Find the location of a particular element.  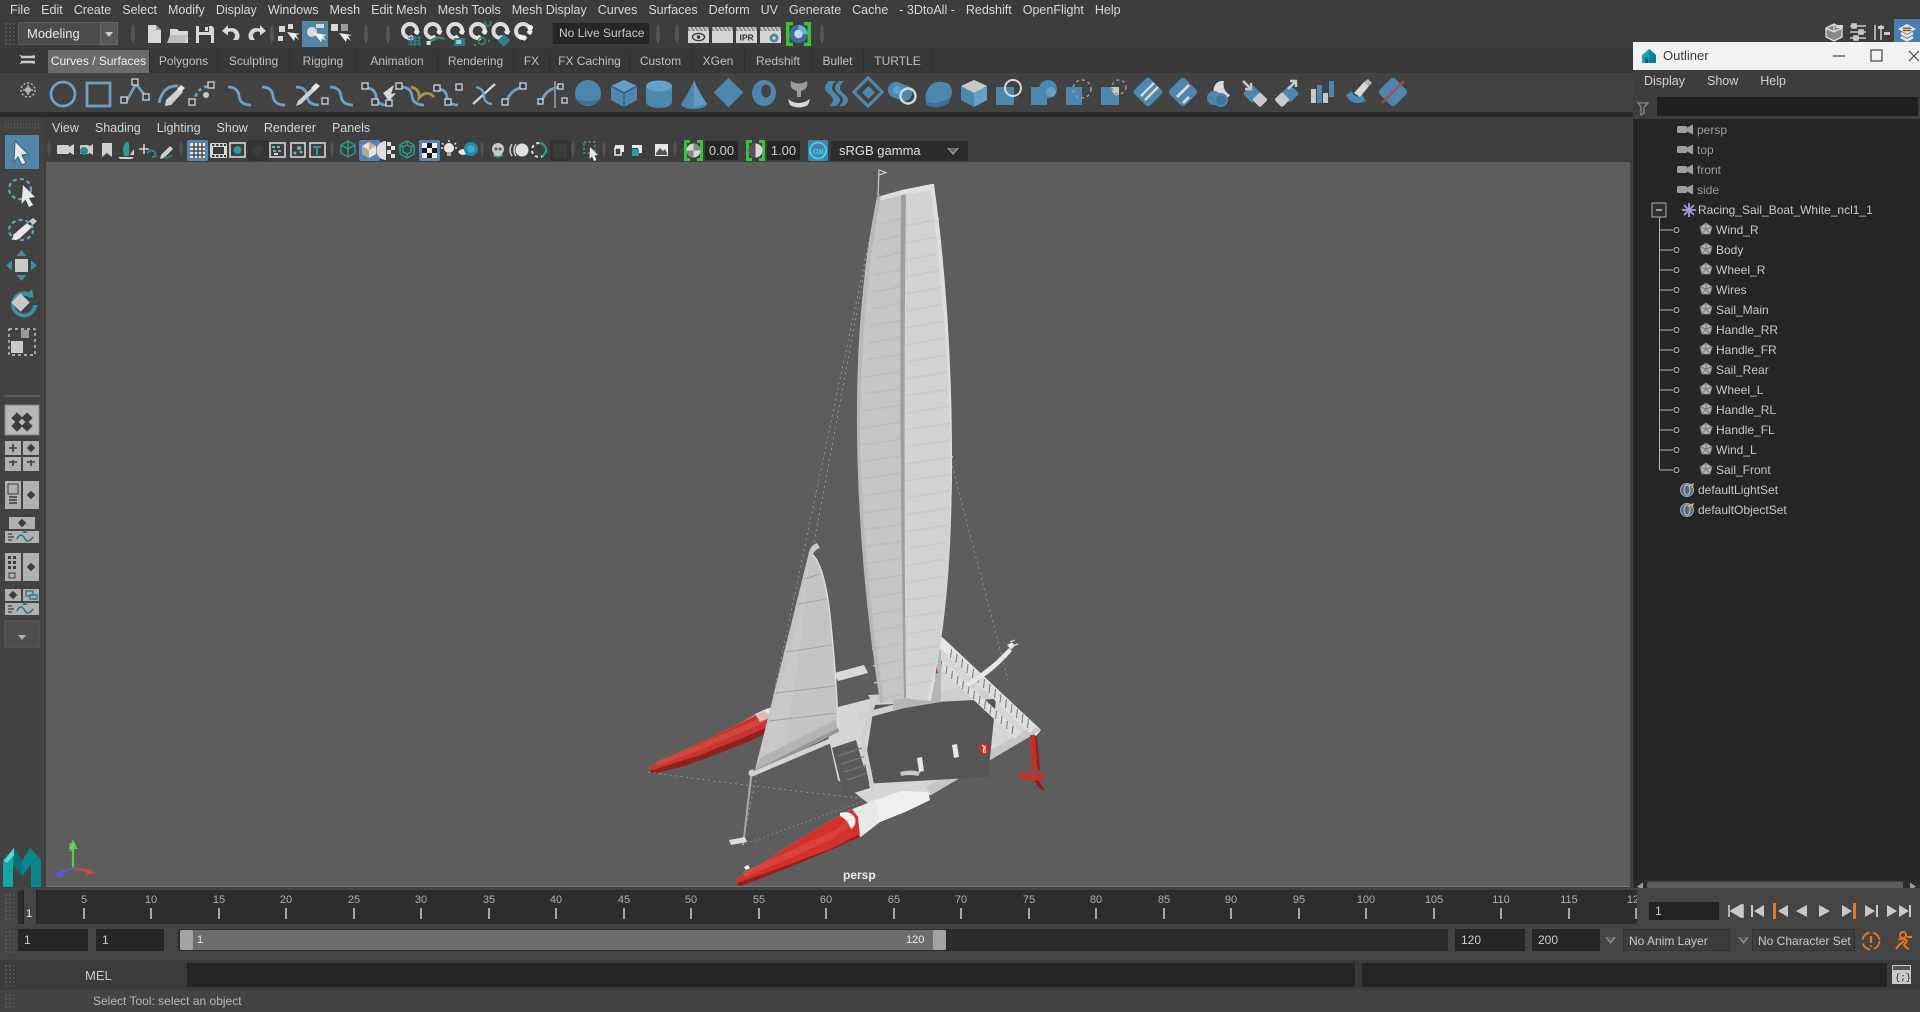

svg-text: IPR is located at coordinates (747, 38).